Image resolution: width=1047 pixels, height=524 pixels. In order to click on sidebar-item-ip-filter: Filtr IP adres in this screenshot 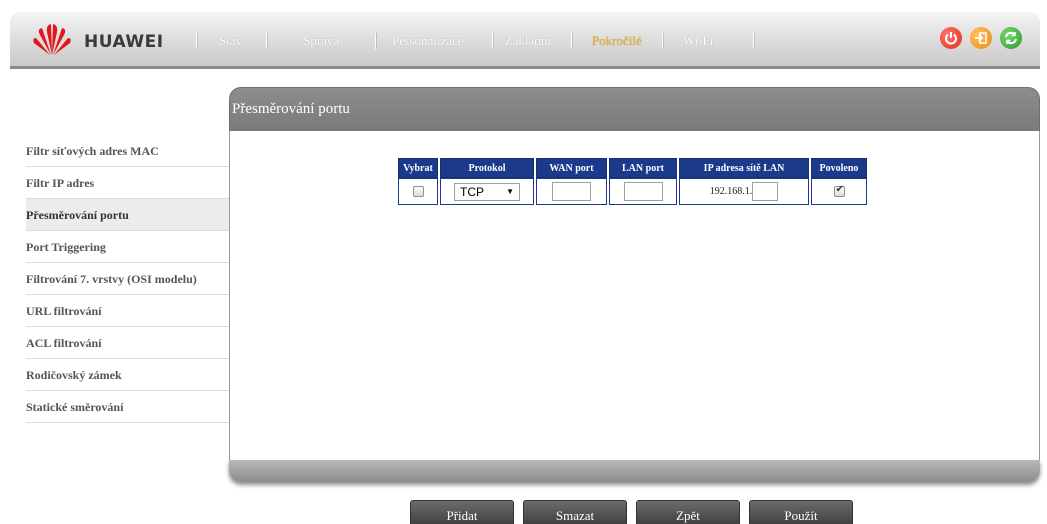, I will do `click(127, 183)`.